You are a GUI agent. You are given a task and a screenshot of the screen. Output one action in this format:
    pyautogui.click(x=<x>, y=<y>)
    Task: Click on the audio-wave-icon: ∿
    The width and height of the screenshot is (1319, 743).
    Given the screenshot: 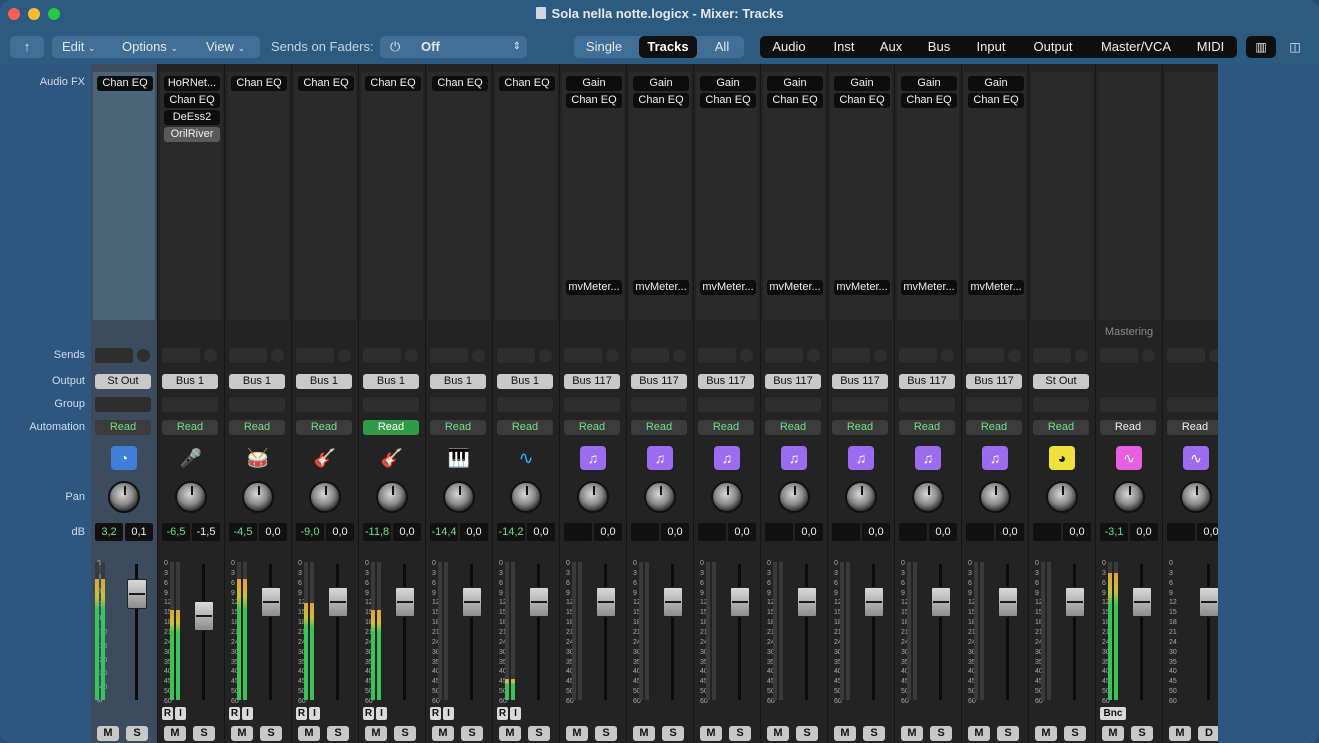 What is the action you would take?
    pyautogui.click(x=526, y=458)
    